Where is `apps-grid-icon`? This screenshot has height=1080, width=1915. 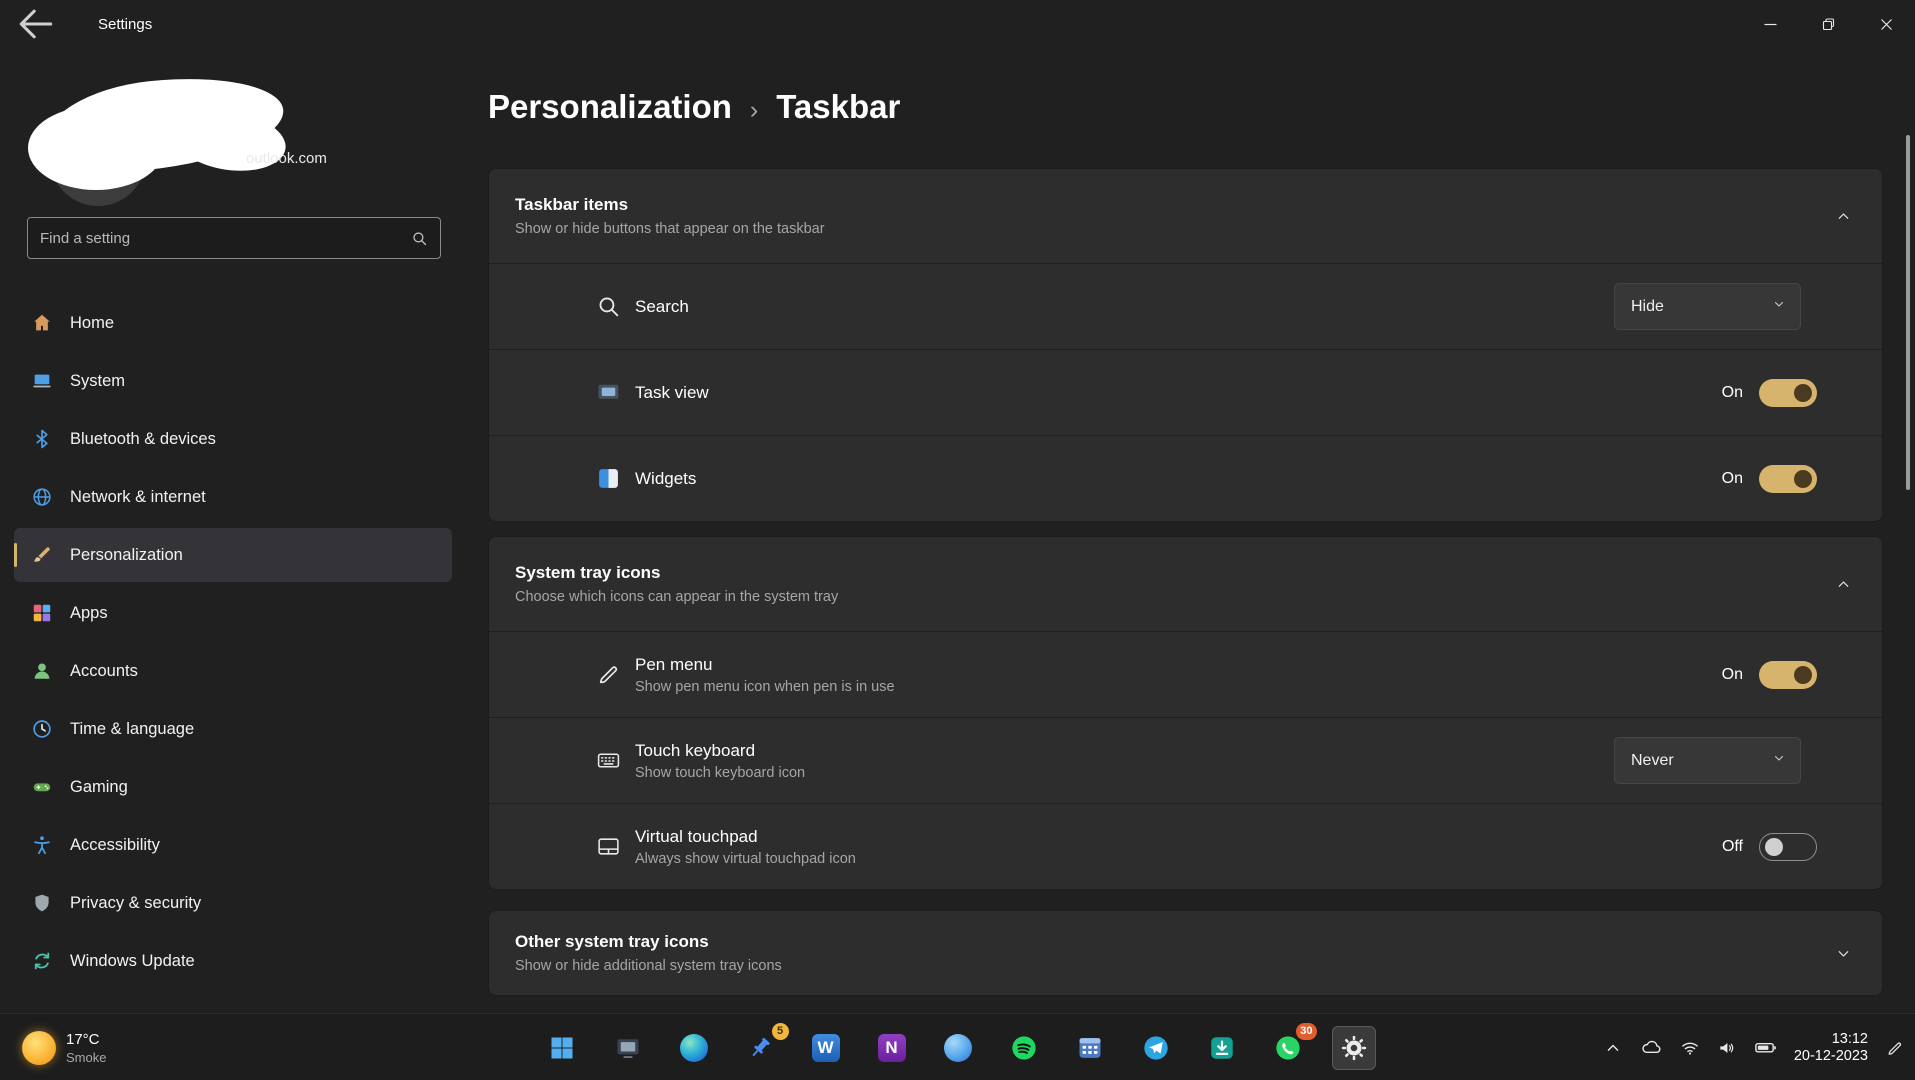
apps-grid-icon is located at coordinates (42, 613).